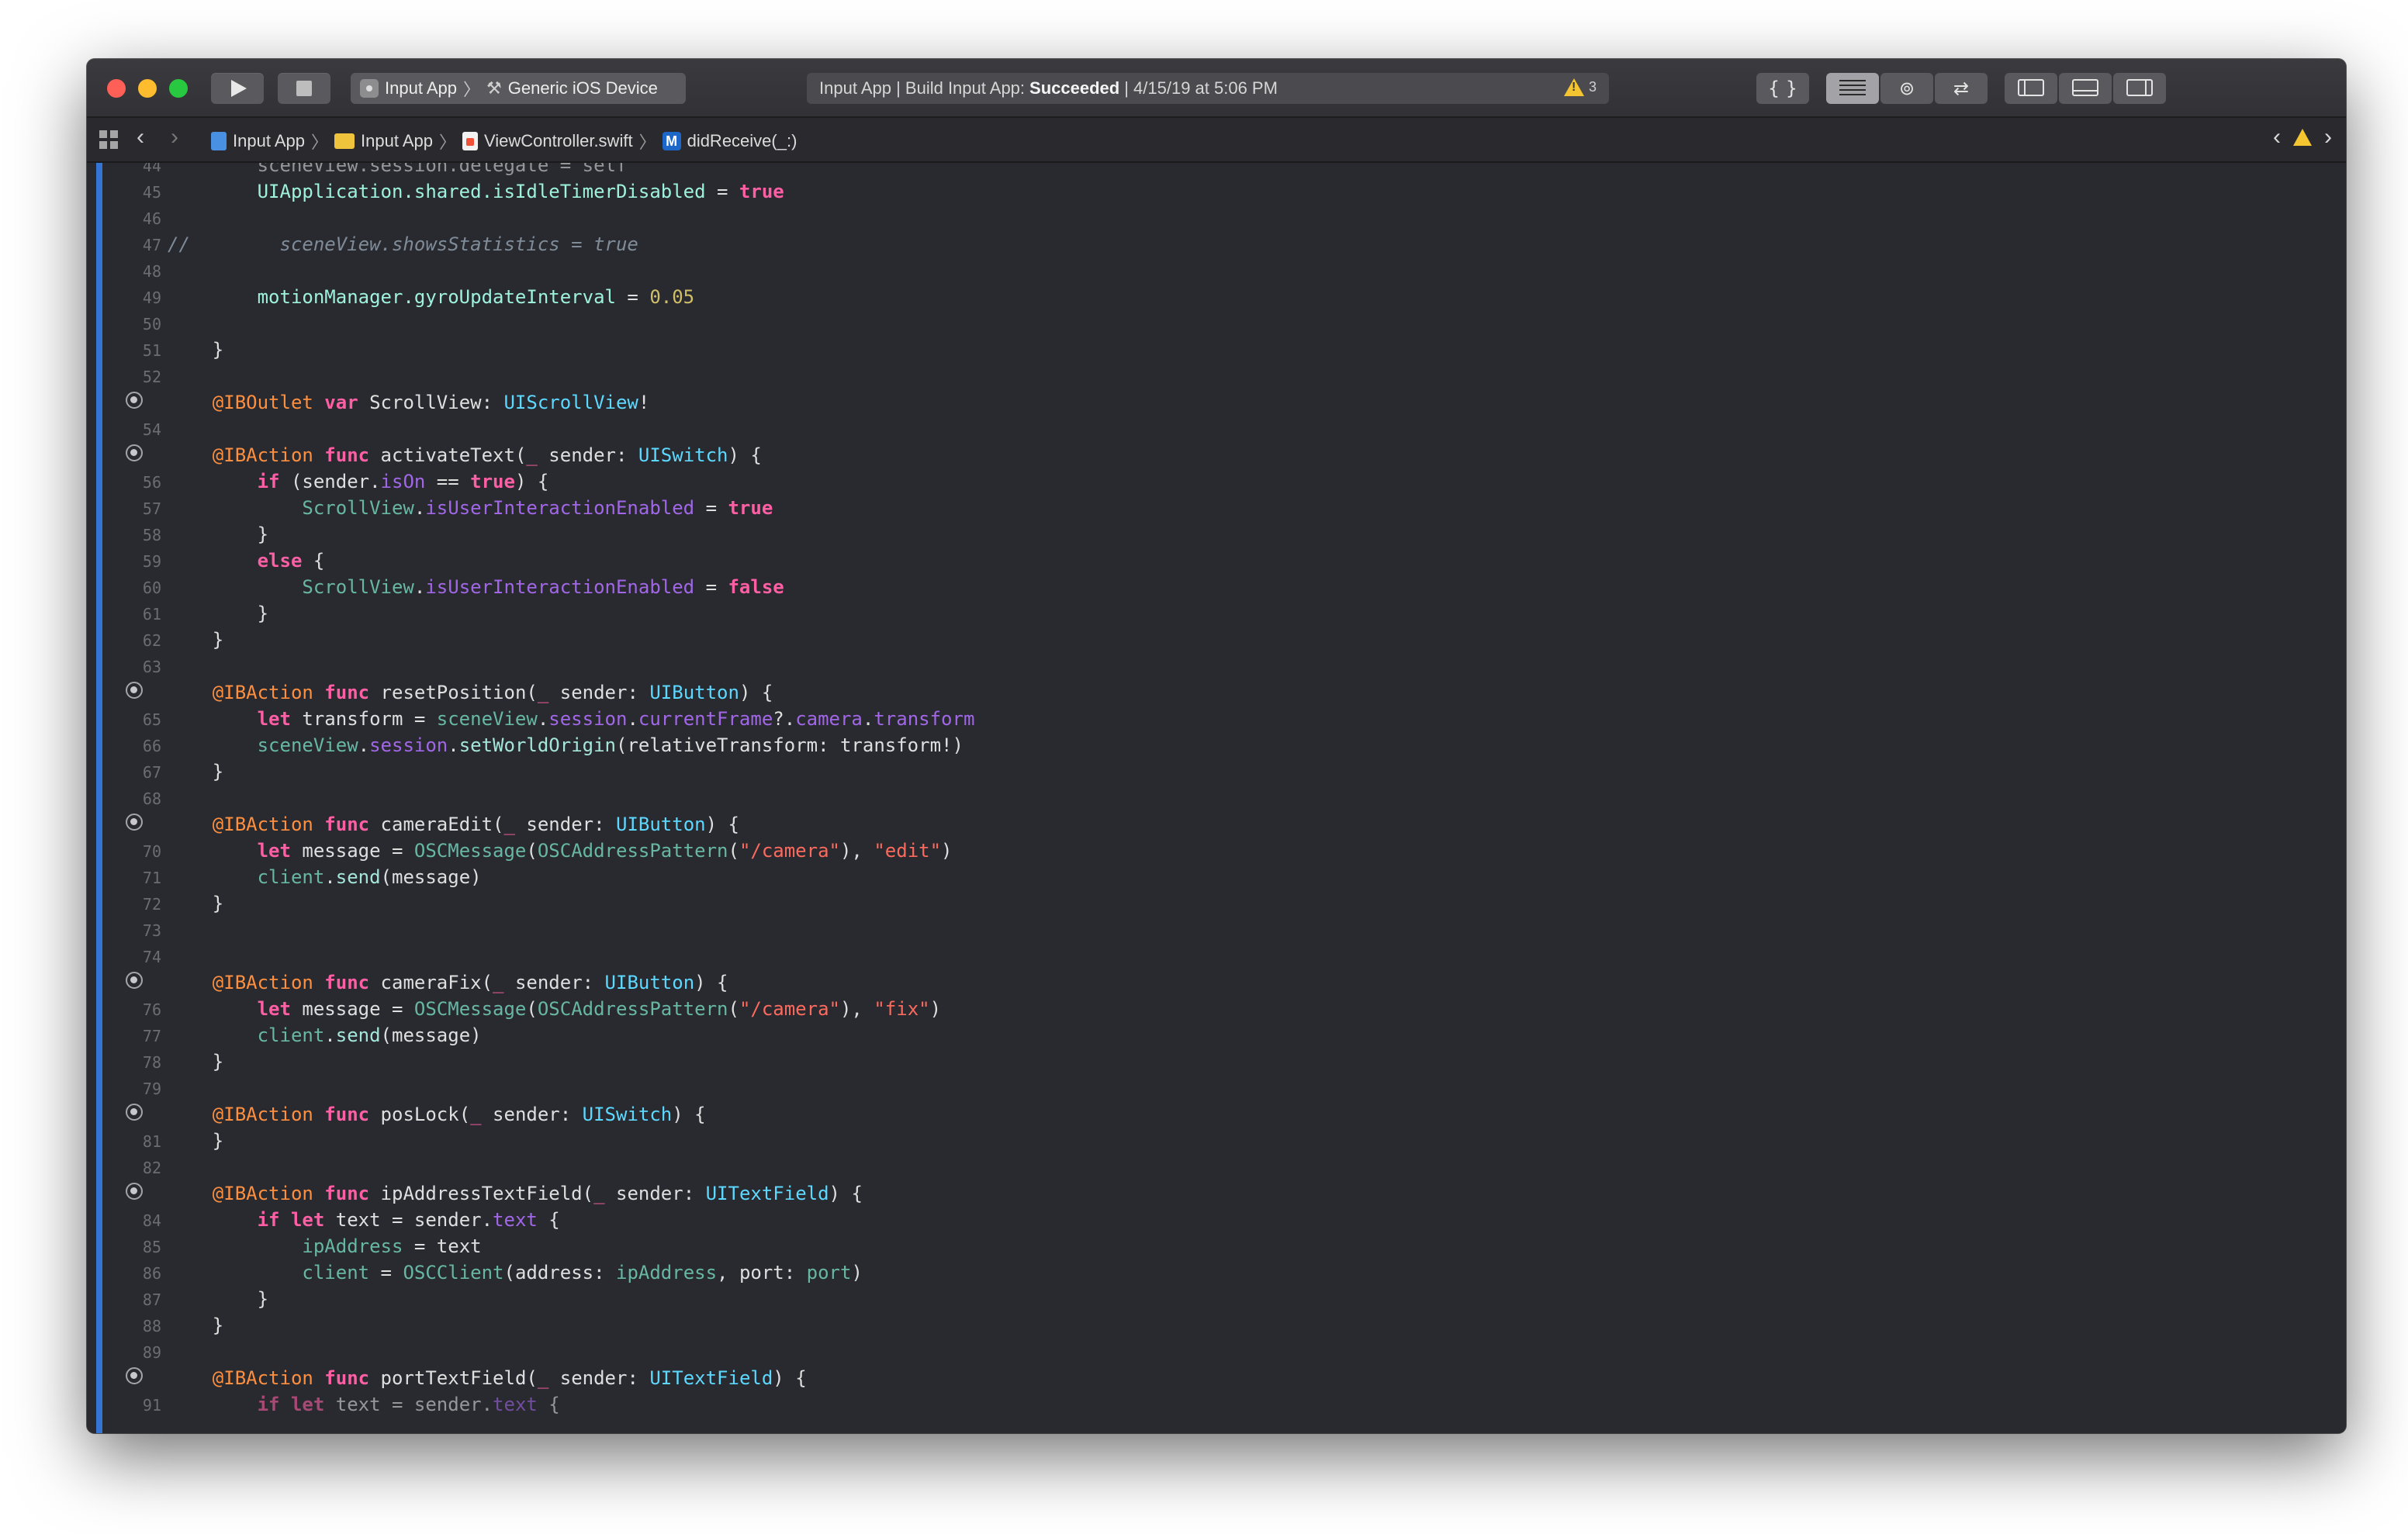 Image resolution: width=2408 pixels, height=1534 pixels. Describe the element at coordinates (108, 139) in the screenshot. I see `related-items-grid-icon` at that location.